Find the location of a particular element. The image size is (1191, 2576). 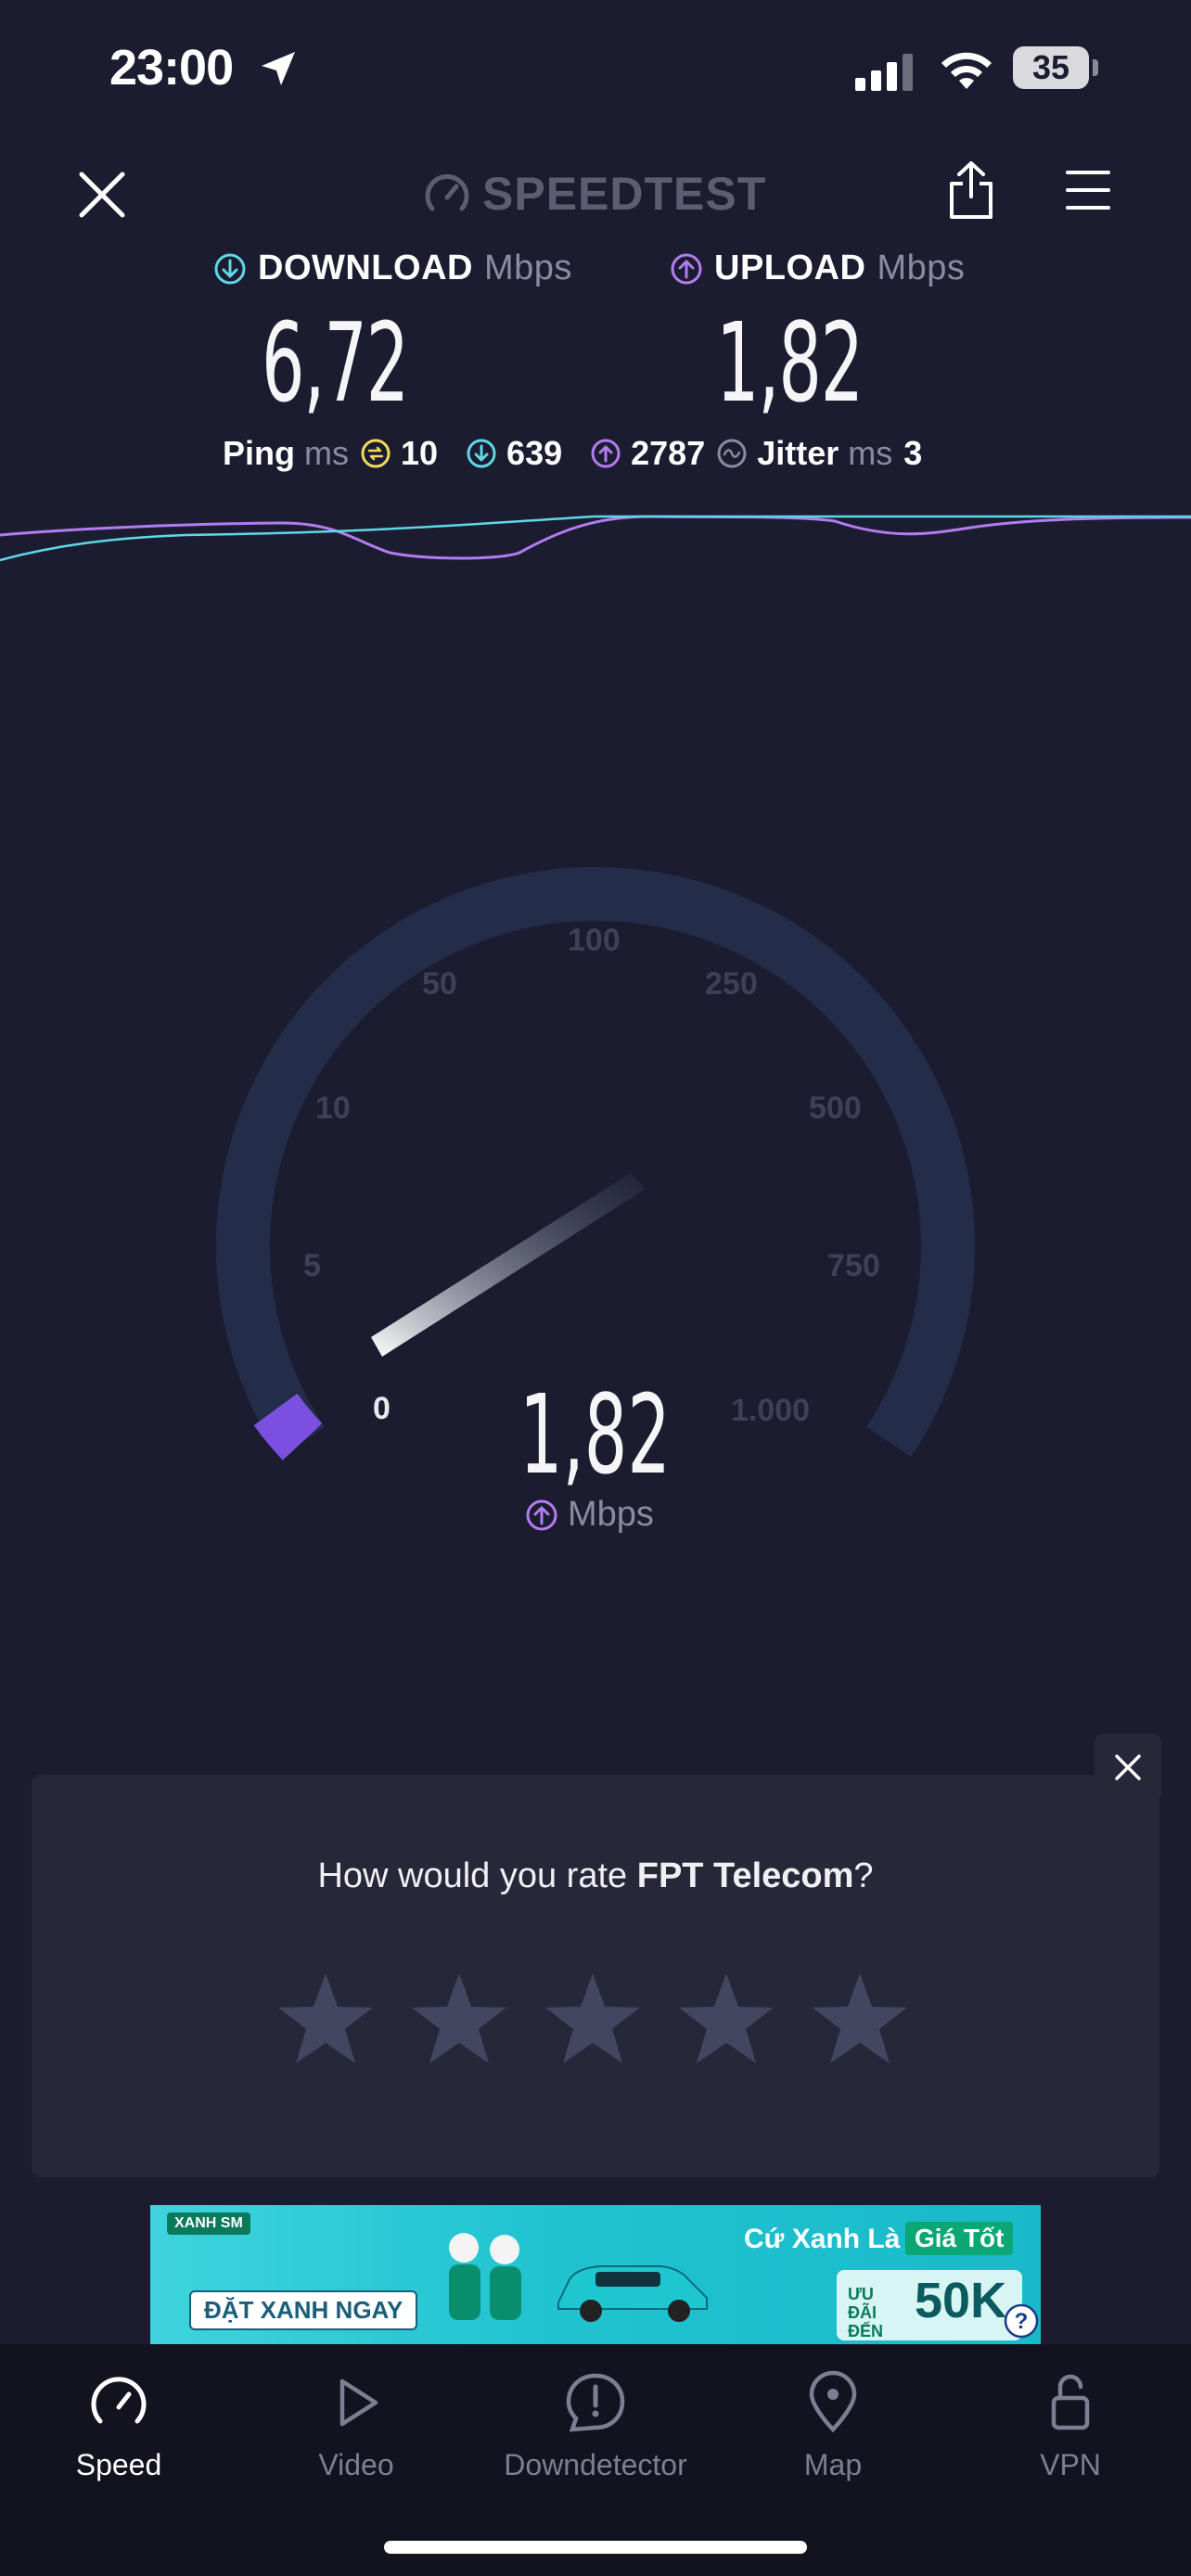

location-arrow-icon is located at coordinates (278, 68).